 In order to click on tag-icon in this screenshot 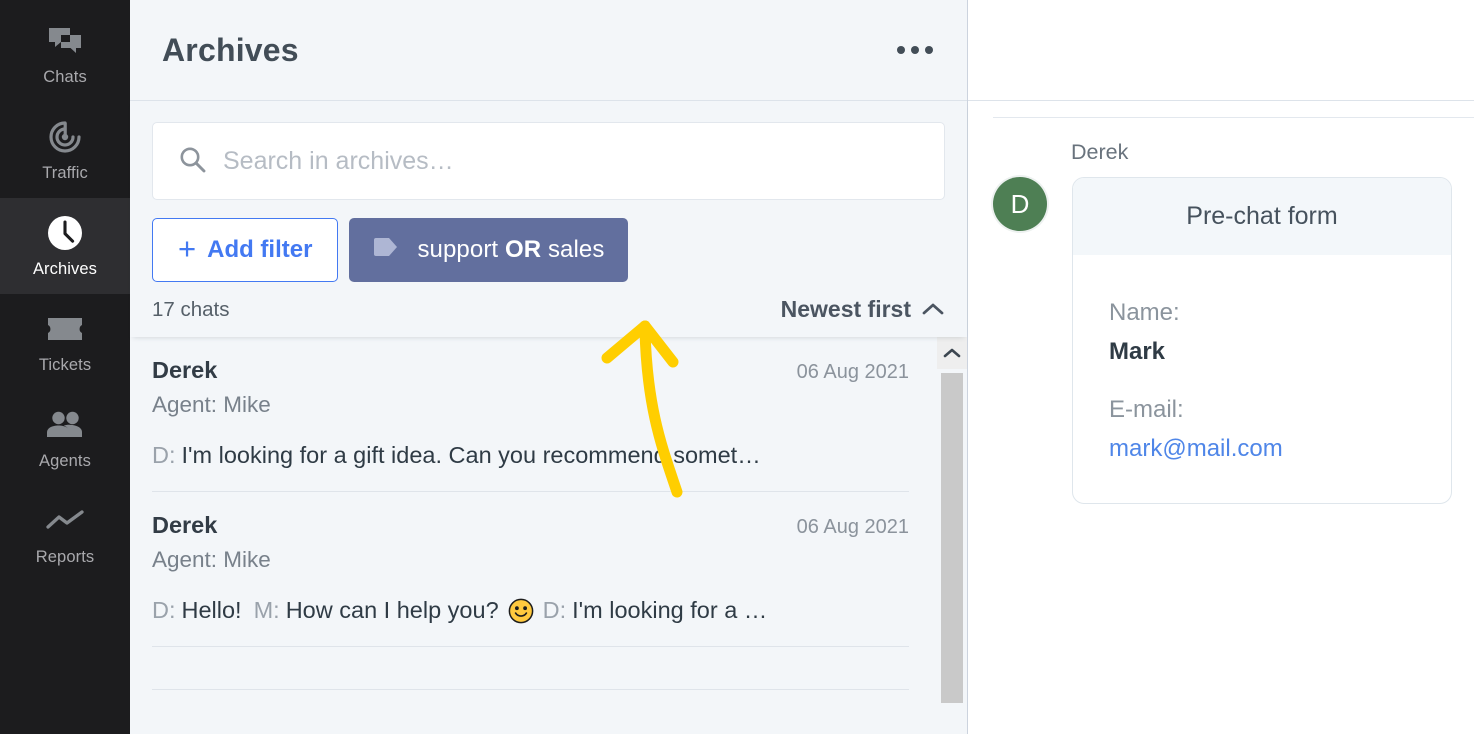, I will do `click(386, 250)`.